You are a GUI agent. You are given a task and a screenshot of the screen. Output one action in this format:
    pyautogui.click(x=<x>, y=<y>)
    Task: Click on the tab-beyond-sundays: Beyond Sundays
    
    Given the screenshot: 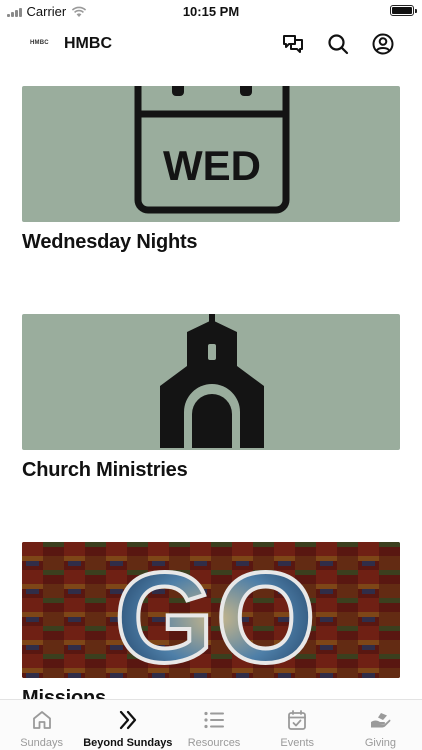 What is the action you would take?
    pyautogui.click(x=127, y=725)
    